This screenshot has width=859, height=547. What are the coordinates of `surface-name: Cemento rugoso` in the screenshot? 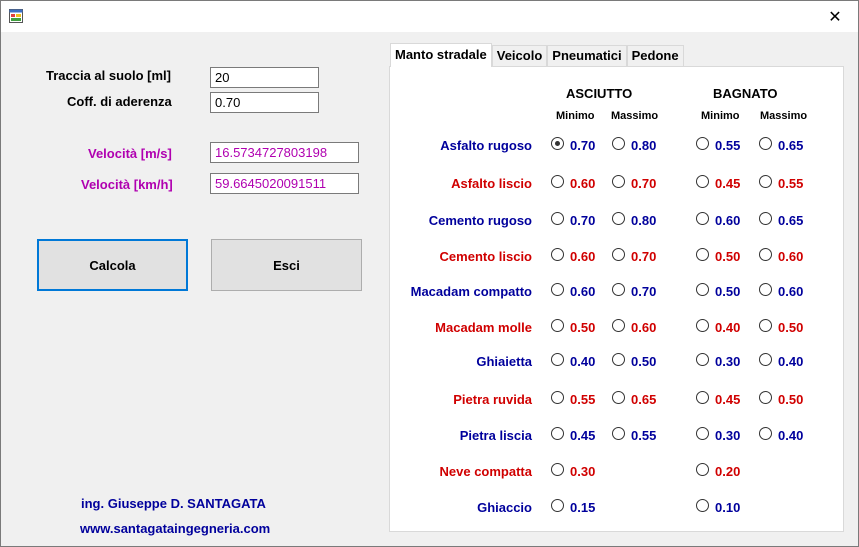 It's located at (480, 220).